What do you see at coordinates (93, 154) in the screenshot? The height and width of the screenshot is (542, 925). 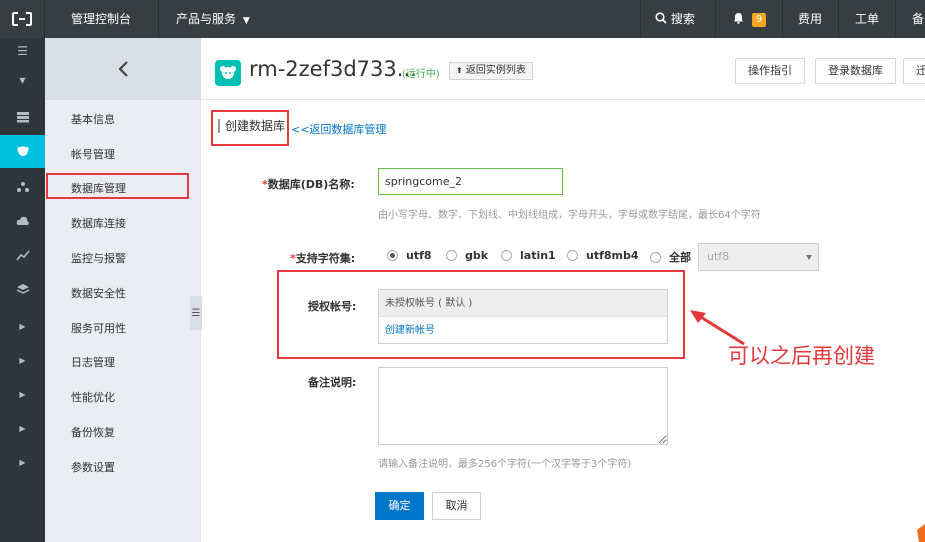 I see `sidebar-item-accounts: 帐号管理` at bounding box center [93, 154].